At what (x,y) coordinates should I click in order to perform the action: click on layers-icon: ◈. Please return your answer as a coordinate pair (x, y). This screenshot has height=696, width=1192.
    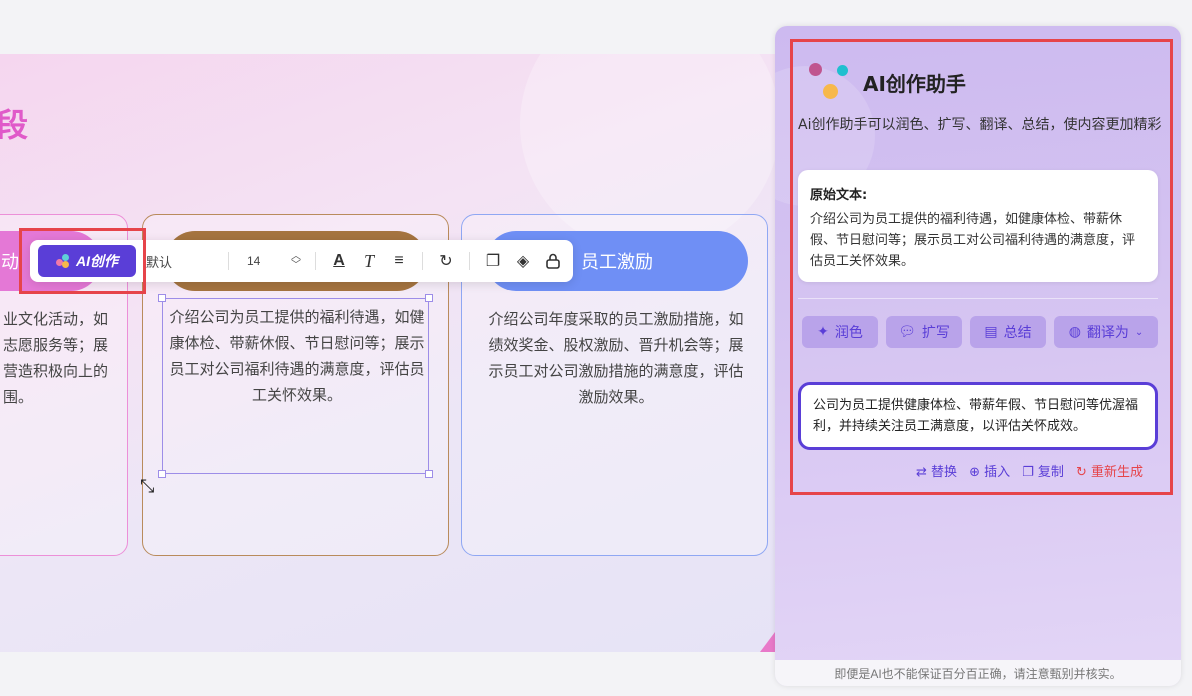
    Looking at the image, I should click on (523, 261).